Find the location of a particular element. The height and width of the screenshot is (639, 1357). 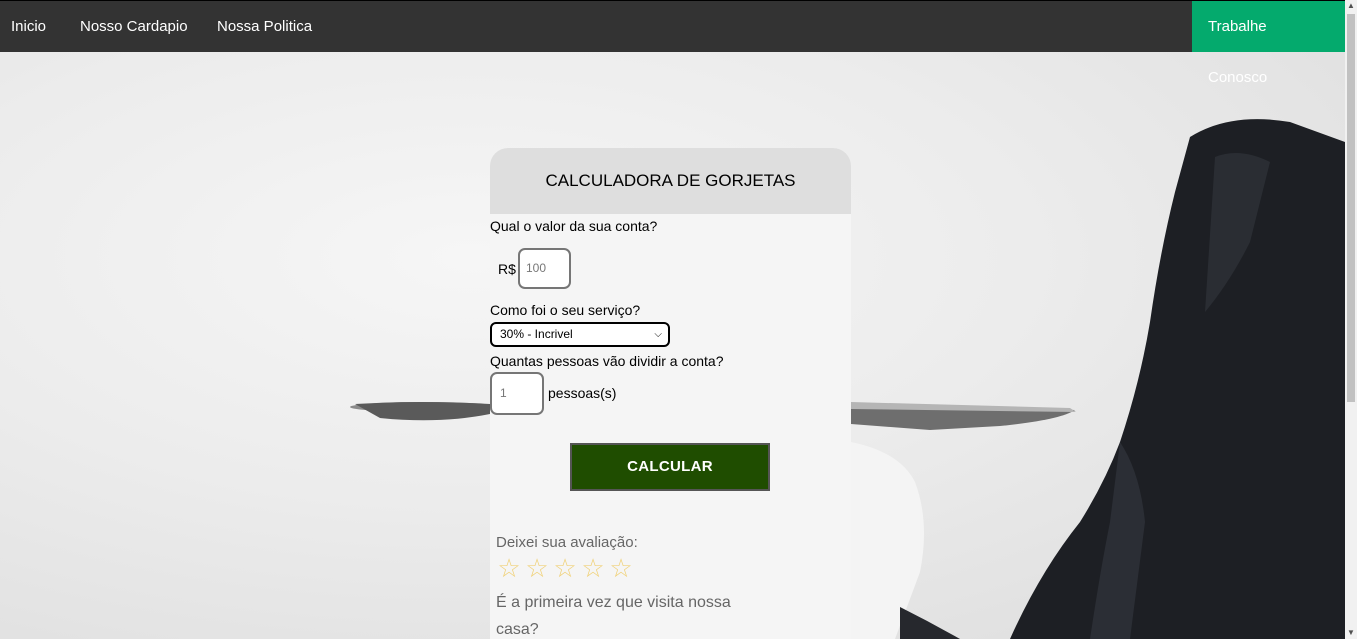

trabalhe-conosco-button: Trabalhe Conosco is located at coordinates (1268, 43).